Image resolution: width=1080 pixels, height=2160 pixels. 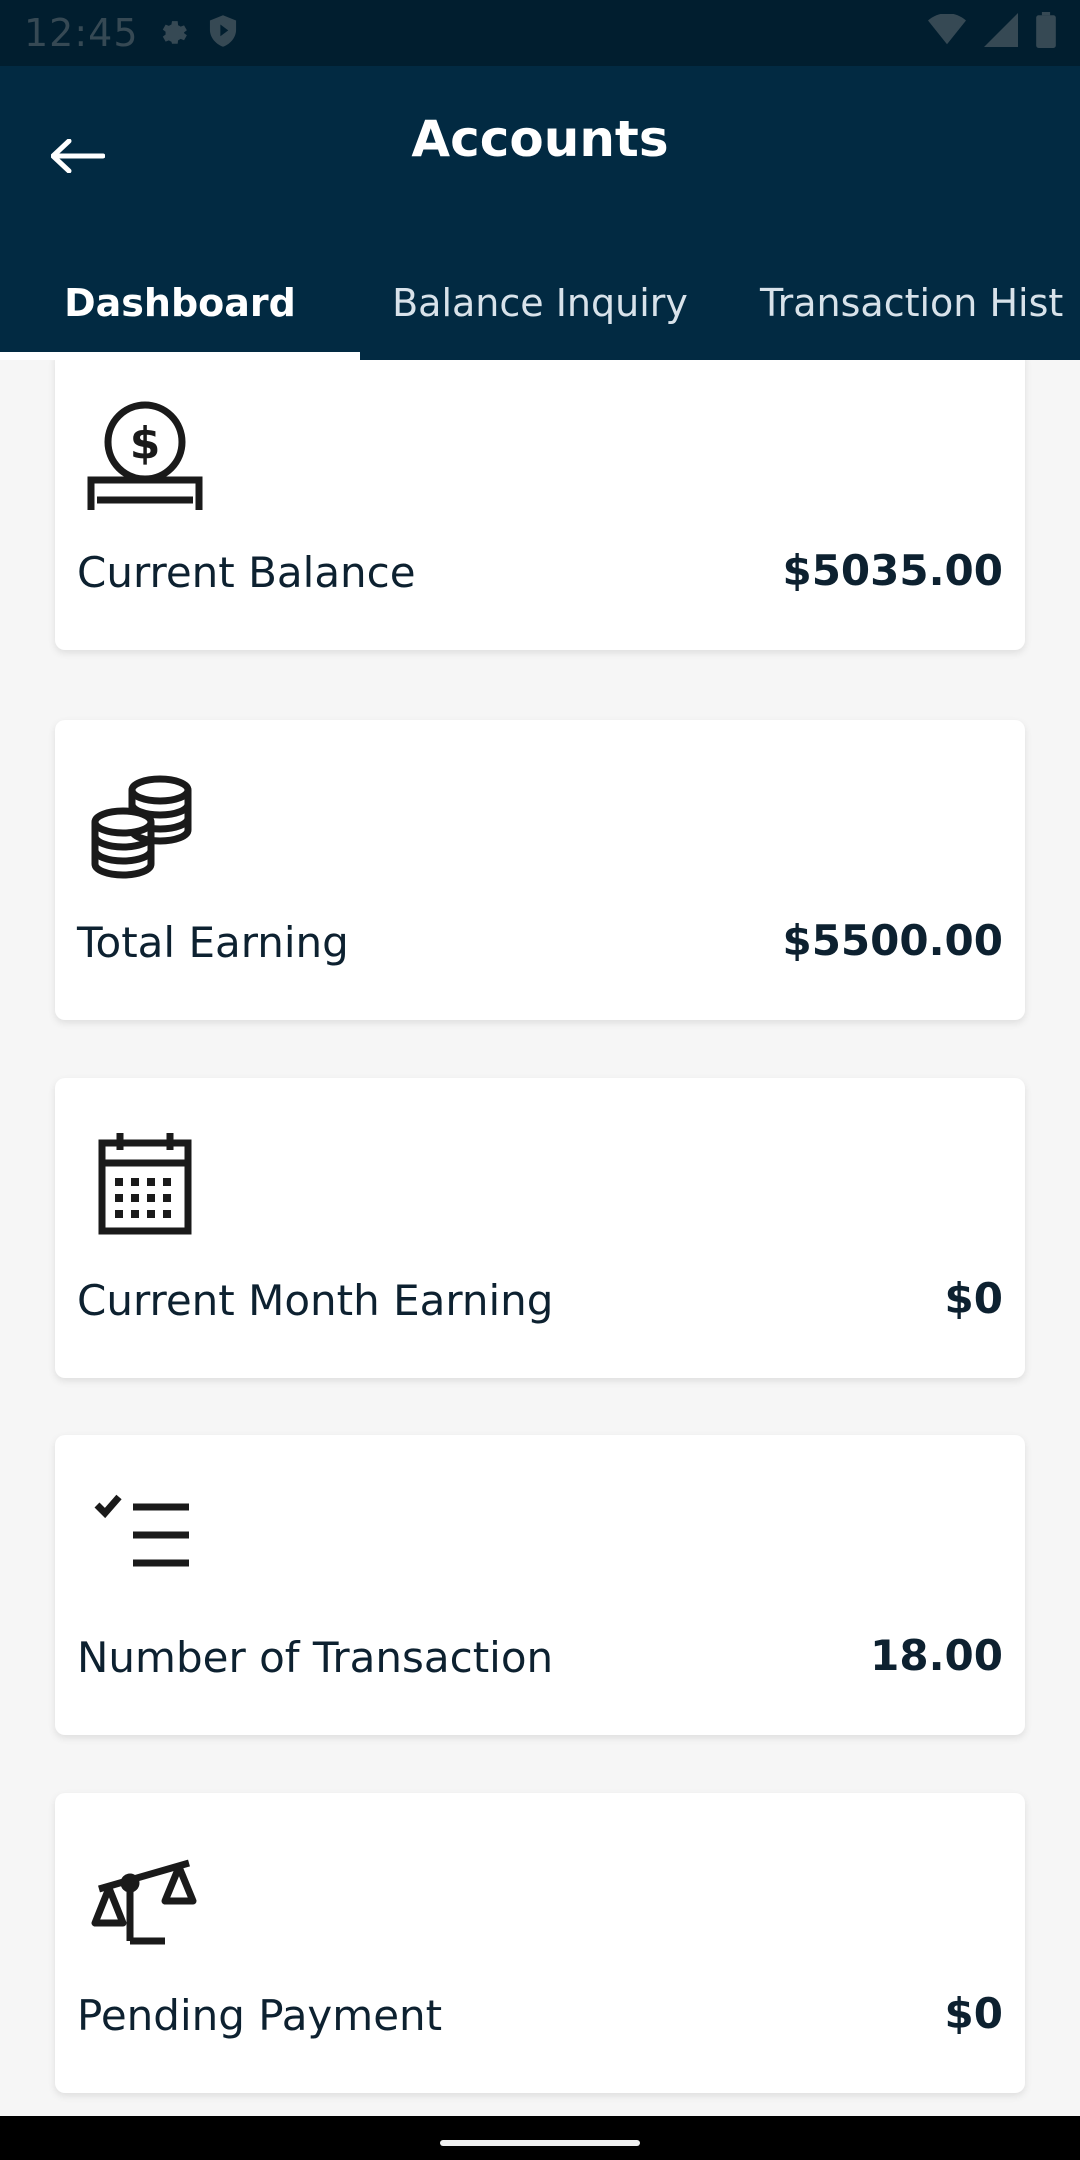 I want to click on wifi-icon, so click(x=947, y=32).